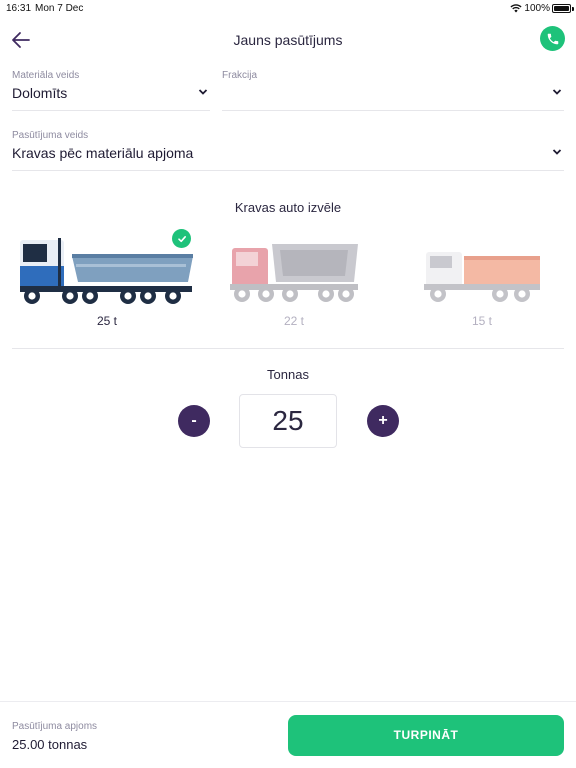 The image size is (576, 768). I want to click on order-footer: Pasūtījuma apjoms 25.00 tonnas TURPINĀT, so click(288, 734).